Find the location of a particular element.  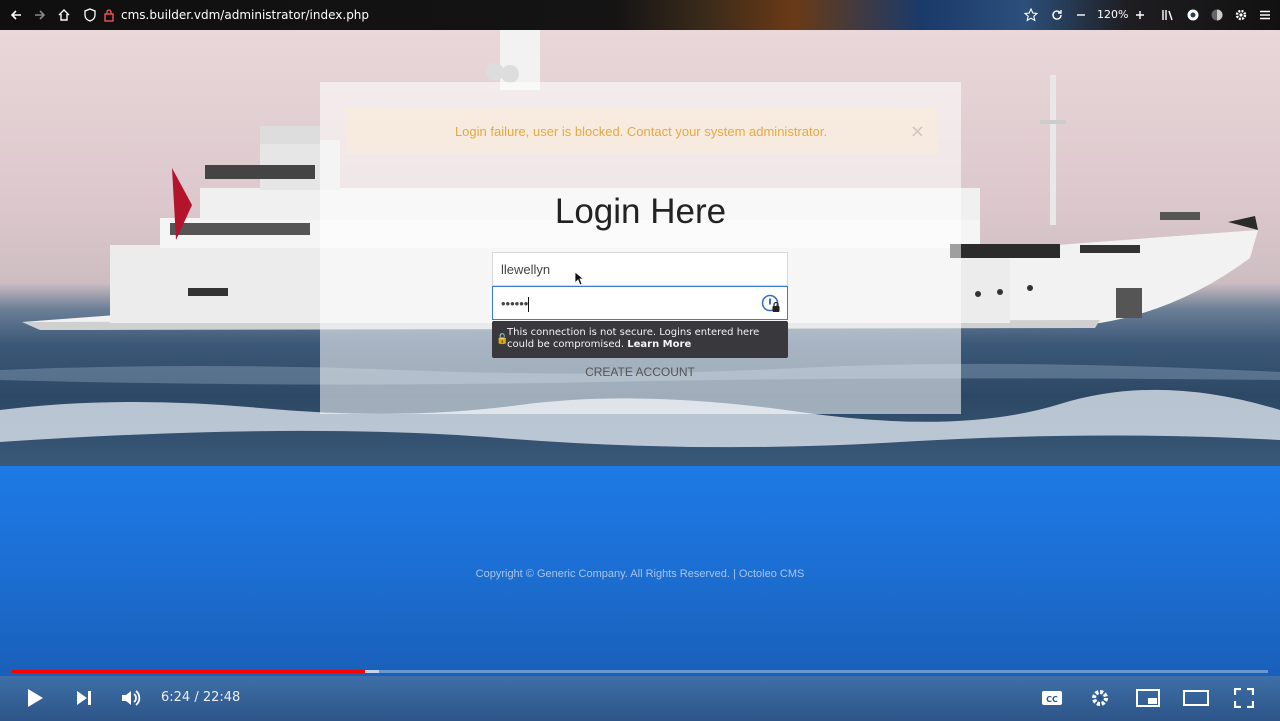

volume-icon is located at coordinates (131, 698).